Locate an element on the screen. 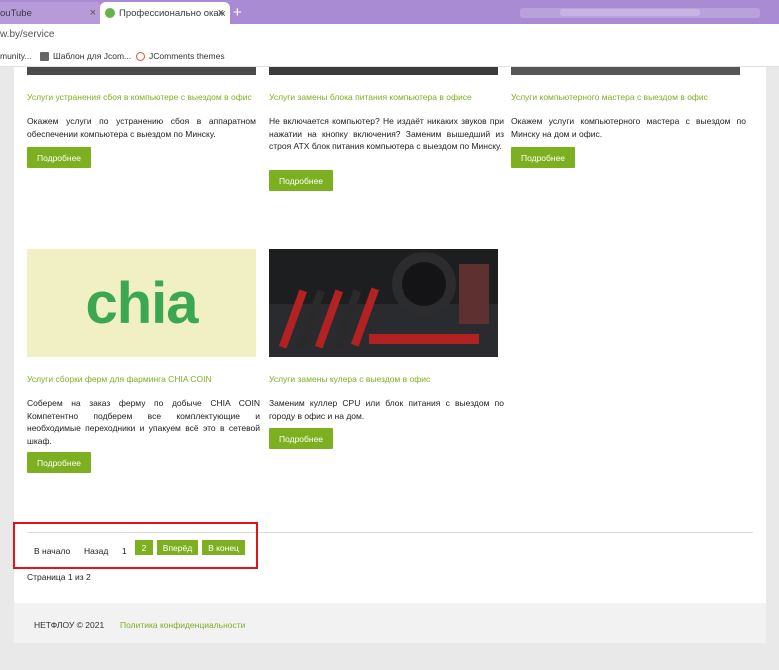 Image resolution: width=779 pixels, height=670 pixels. chia-logo-image: chia is located at coordinates (141, 303).